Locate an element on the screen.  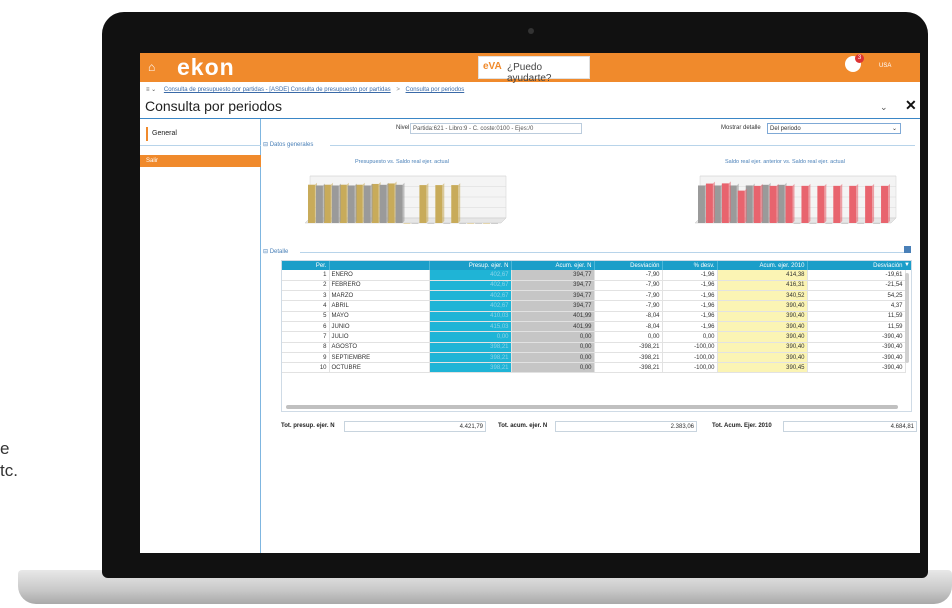
col-header-per: Per. is located at coordinates (306, 265).